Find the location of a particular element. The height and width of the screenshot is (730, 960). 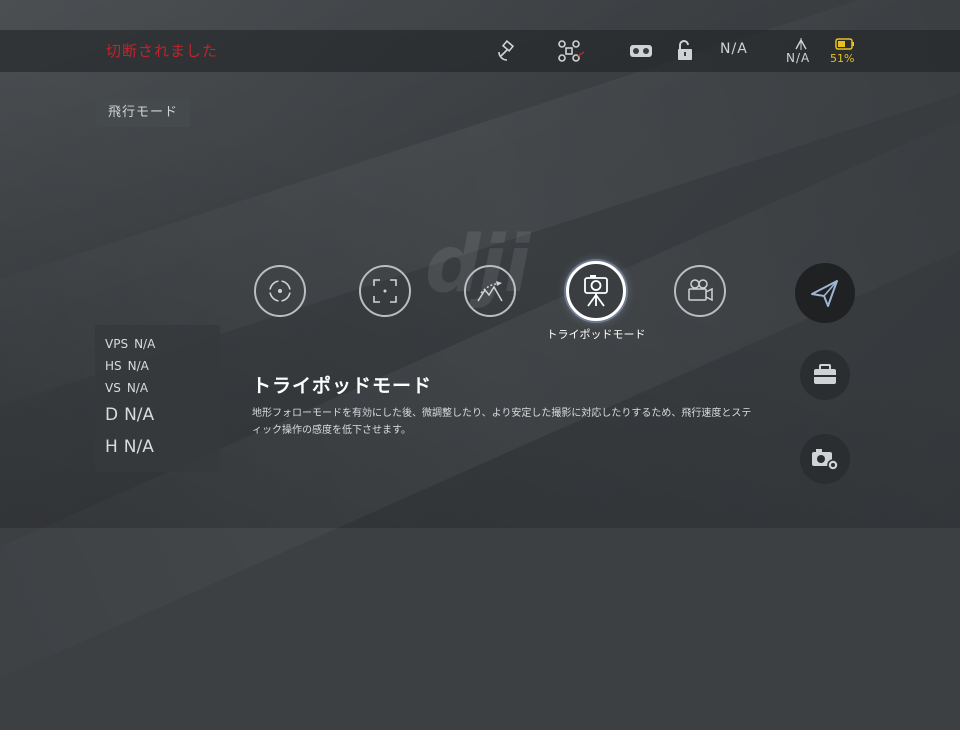

mode-button-point-of-interest is located at coordinates (280, 291).